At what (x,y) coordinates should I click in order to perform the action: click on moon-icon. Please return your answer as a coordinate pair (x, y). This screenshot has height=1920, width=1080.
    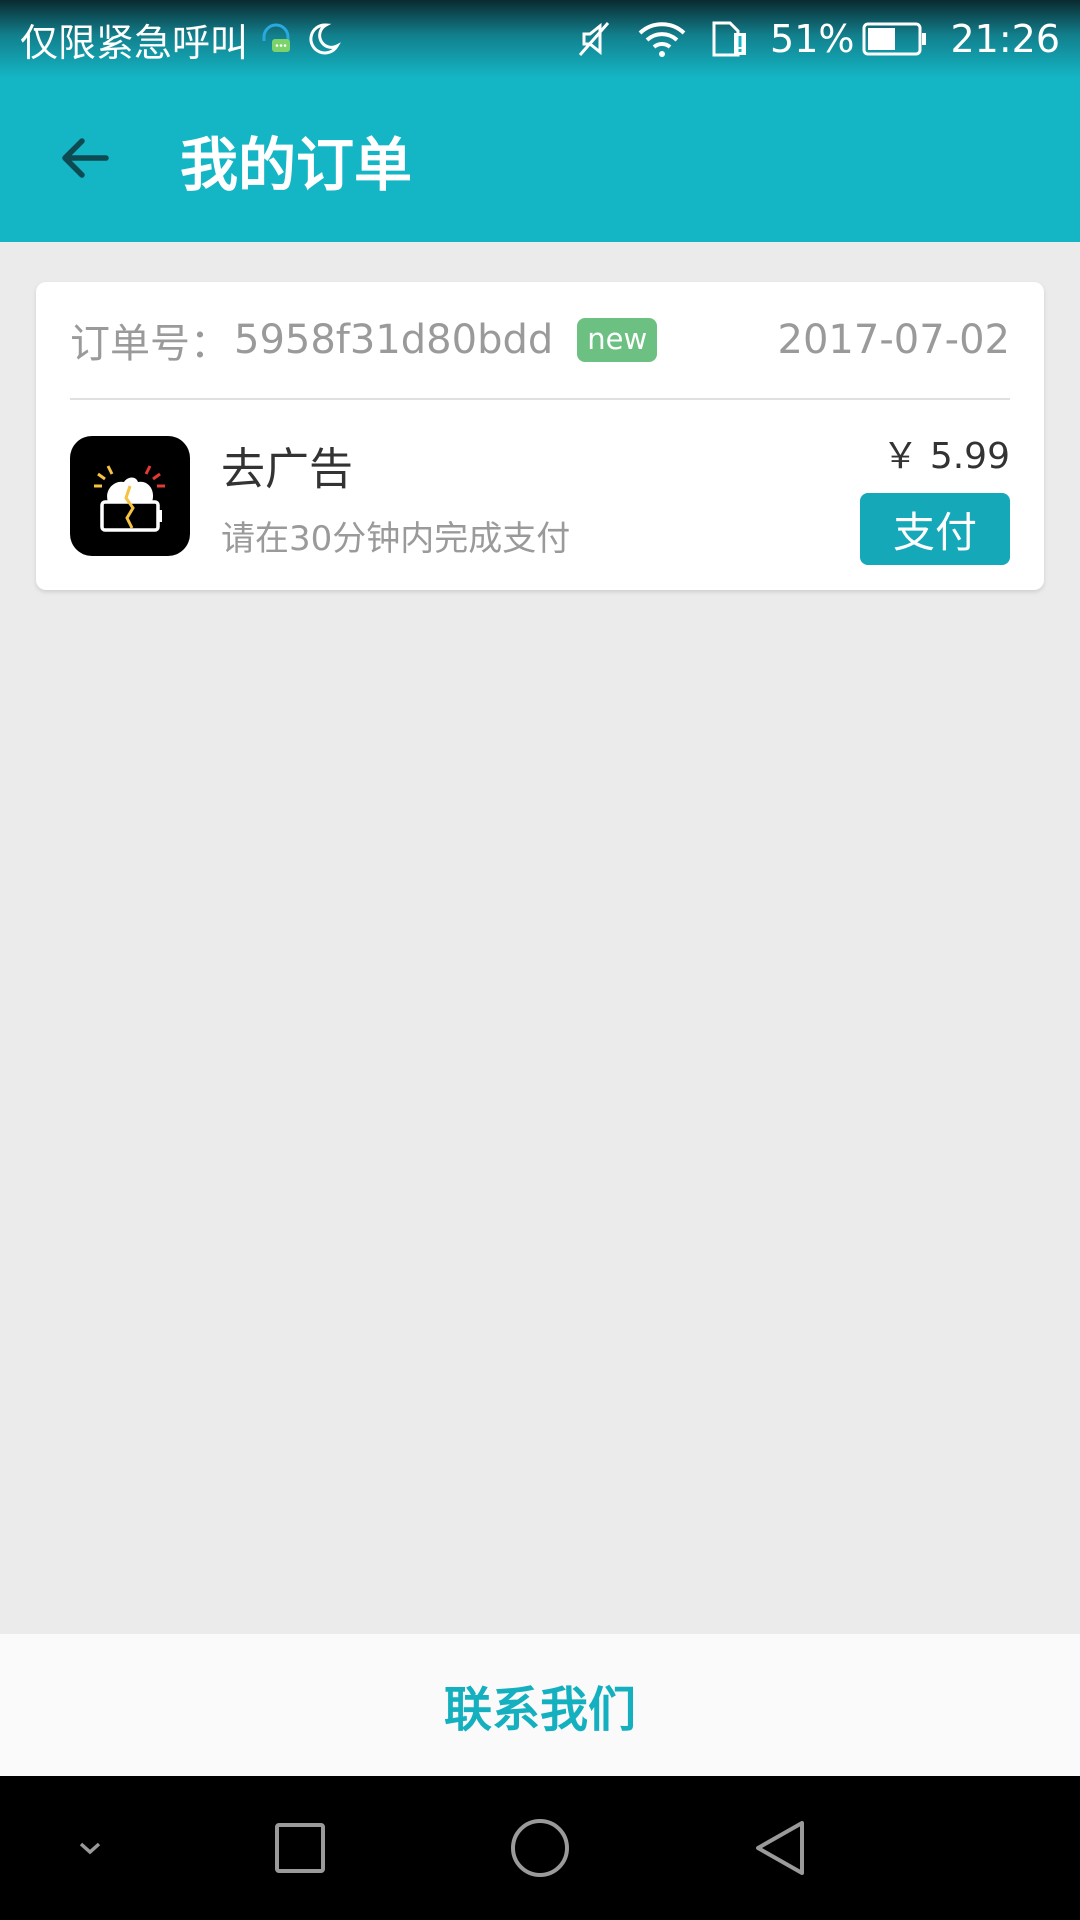
    Looking at the image, I should click on (323, 39).